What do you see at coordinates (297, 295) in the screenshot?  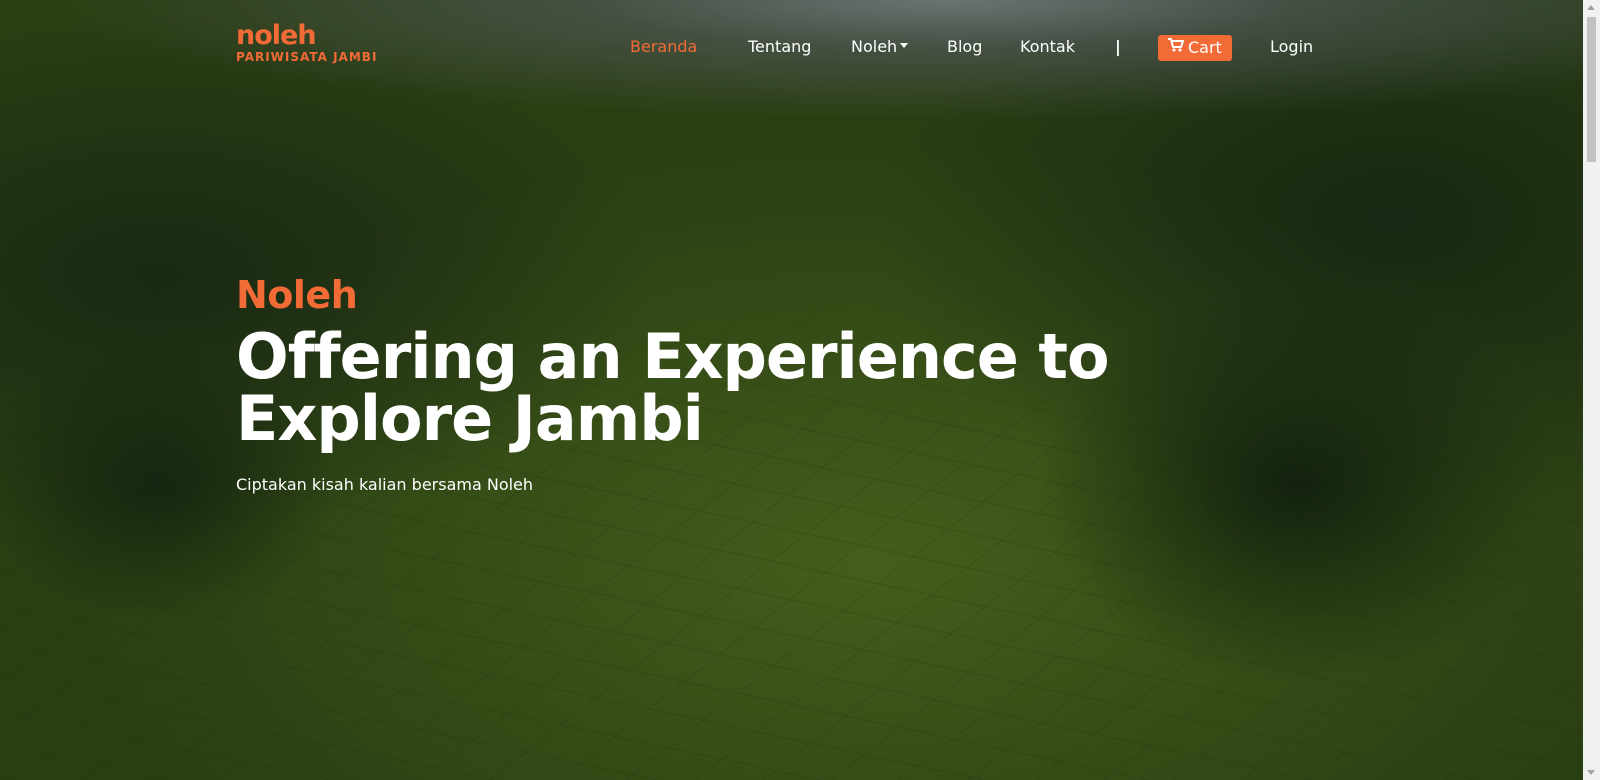 I see `hero-brand-heading: Noleh` at bounding box center [297, 295].